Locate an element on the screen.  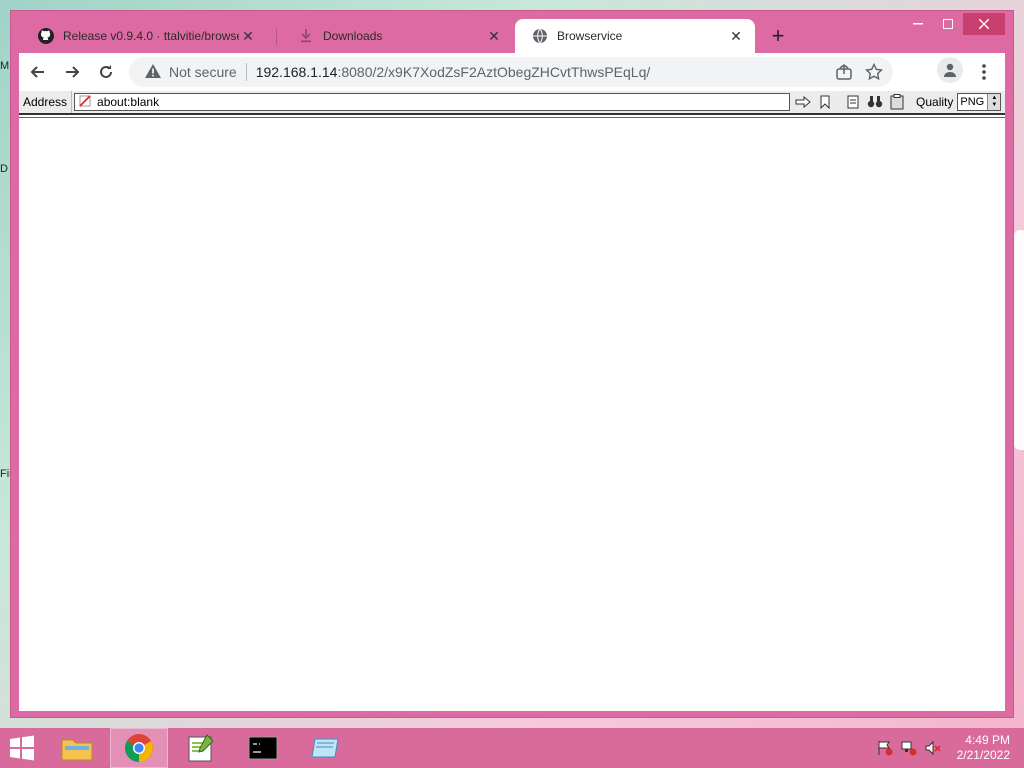
taskbar-clock: 4:49 PM 2/21/2022 is located at coordinates (983, 748).